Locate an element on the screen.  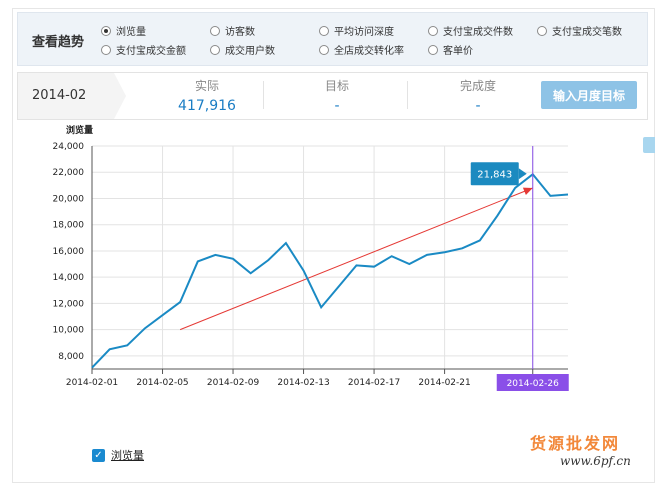
watermark-url: www.6pf.cn is located at coordinates (595, 461).